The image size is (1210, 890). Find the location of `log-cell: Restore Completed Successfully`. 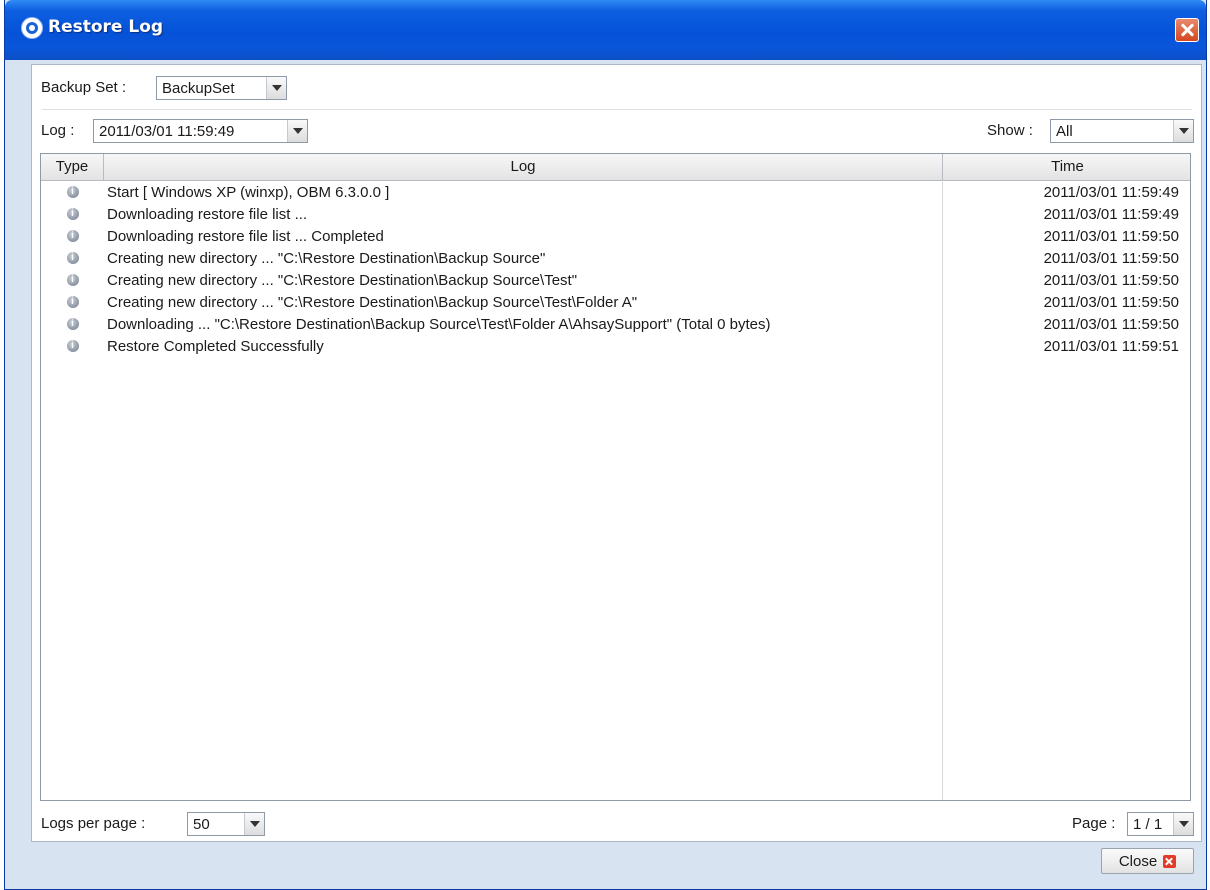

log-cell: Restore Completed Successfully is located at coordinates (523, 347).